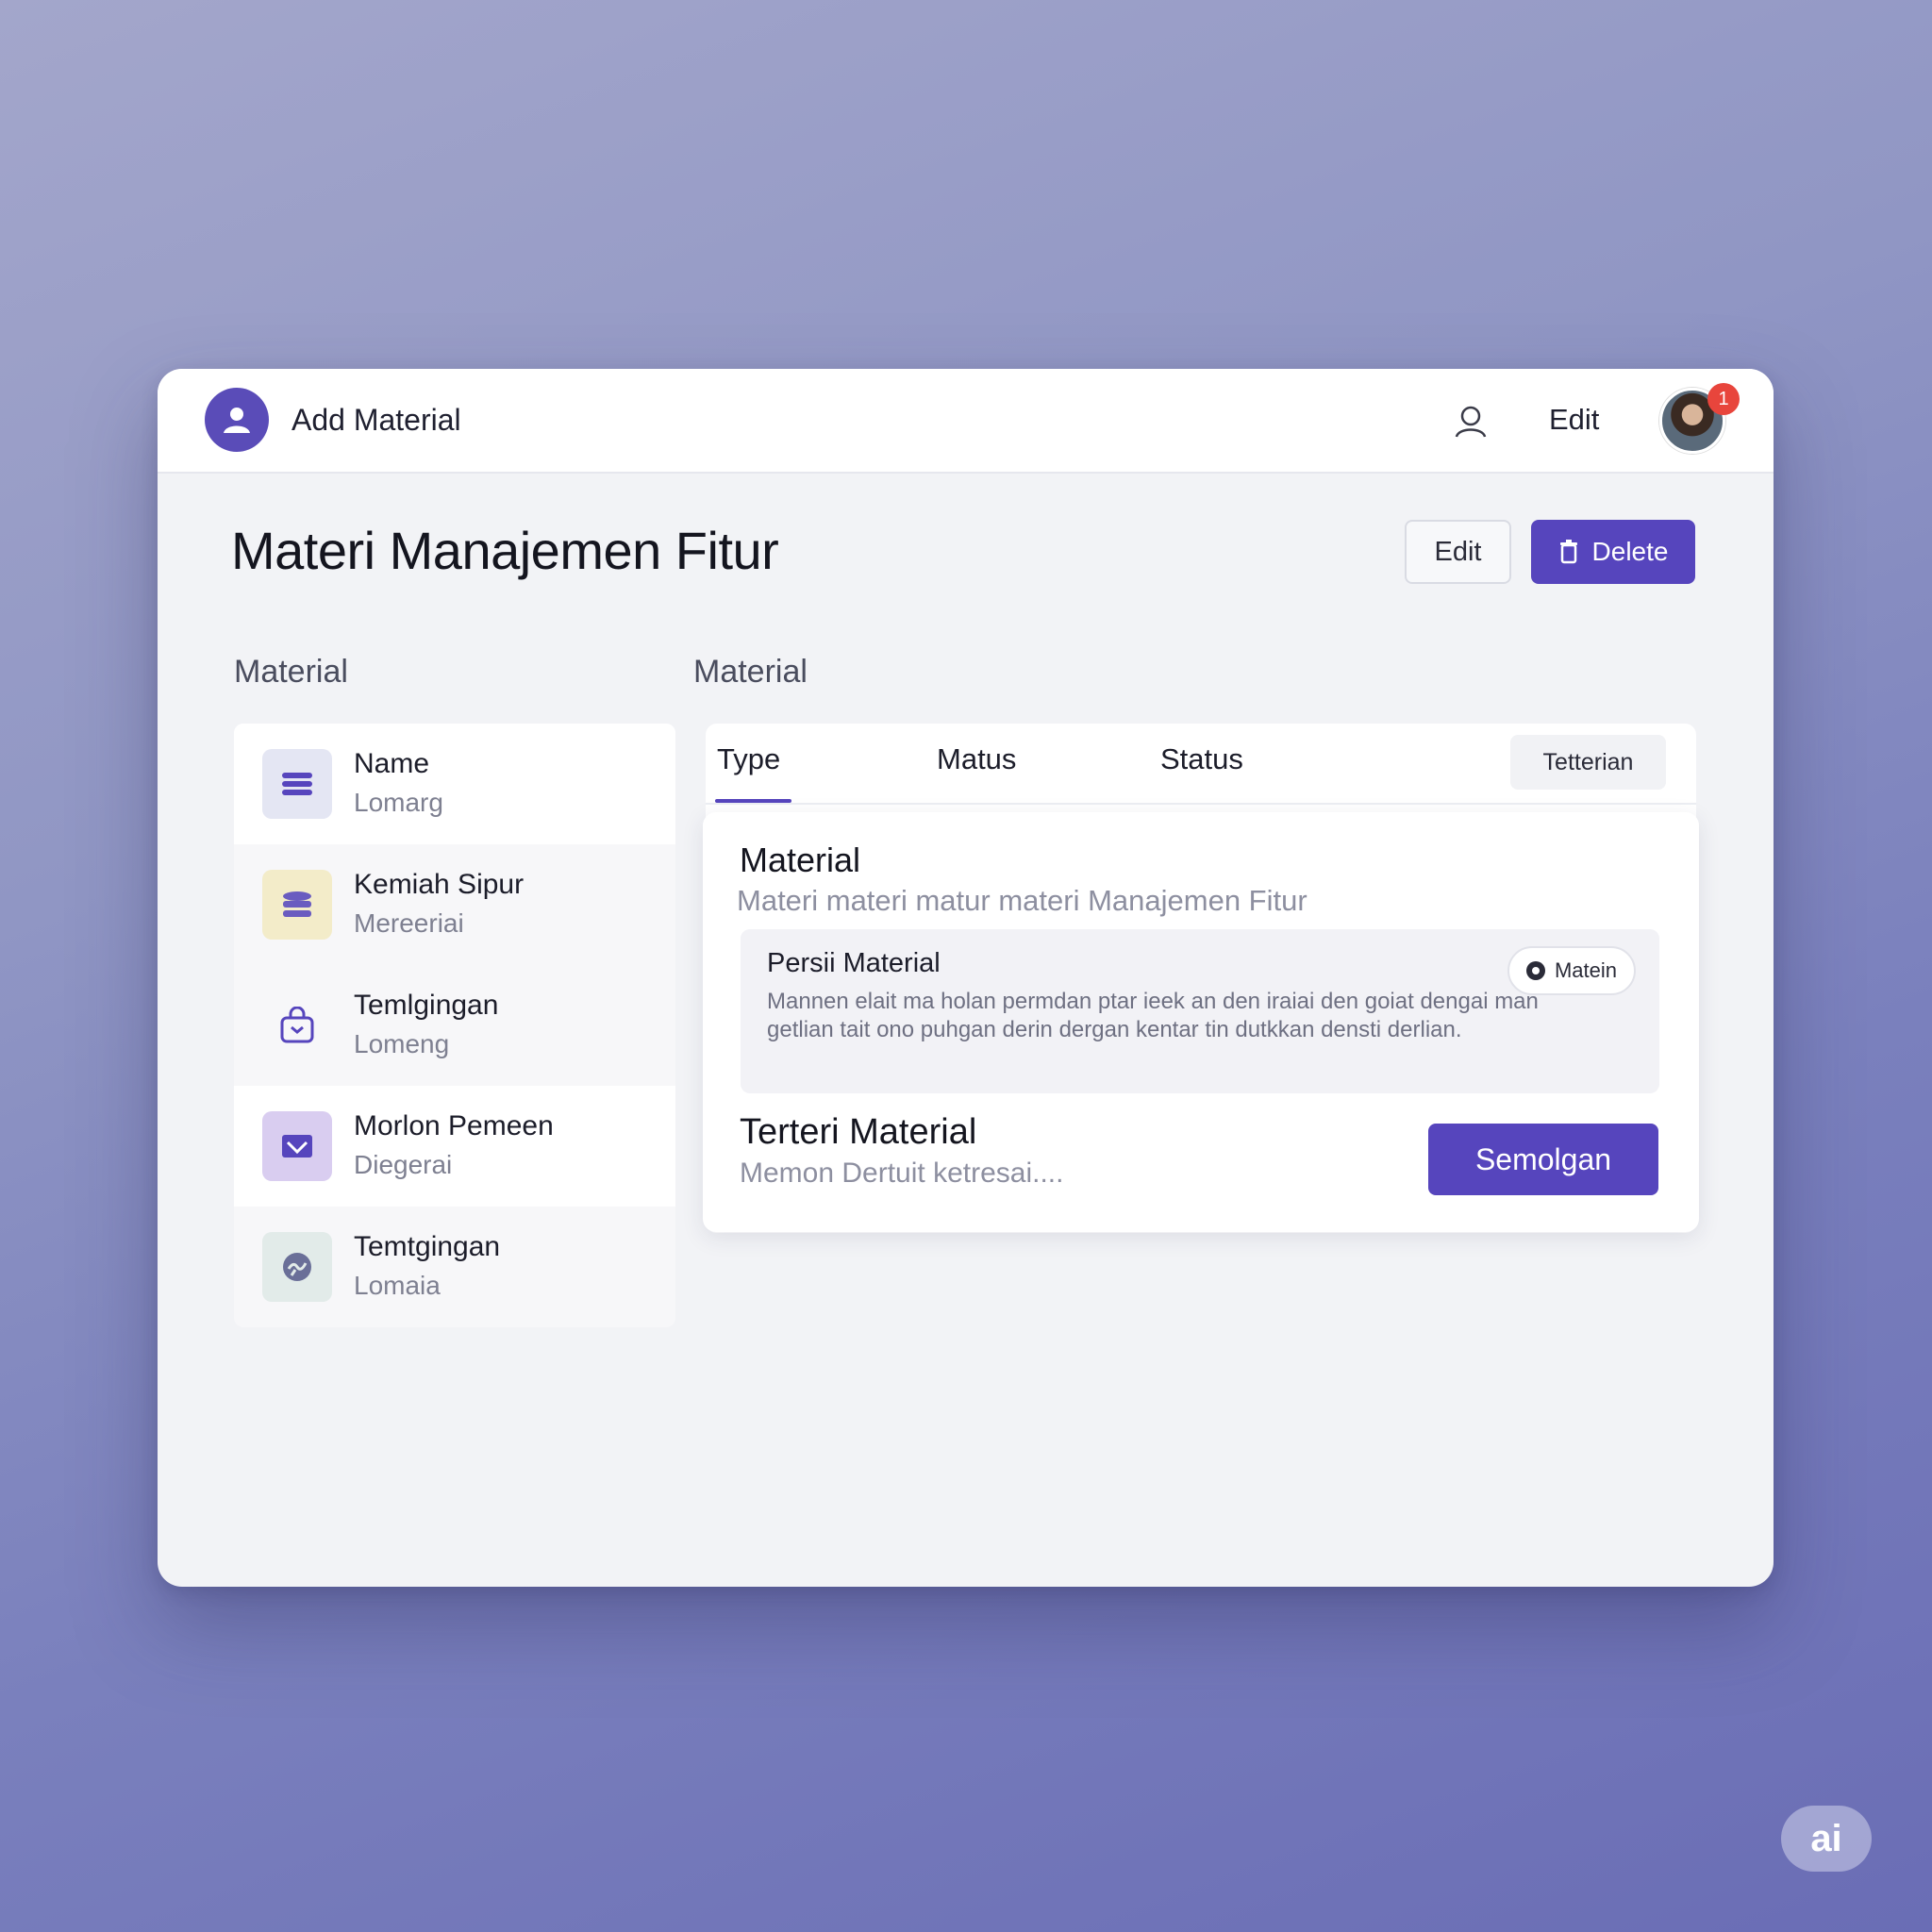 This screenshot has height=1932, width=1932. Describe the element at coordinates (1724, 399) in the screenshot. I see `notification-badge: 1` at that location.